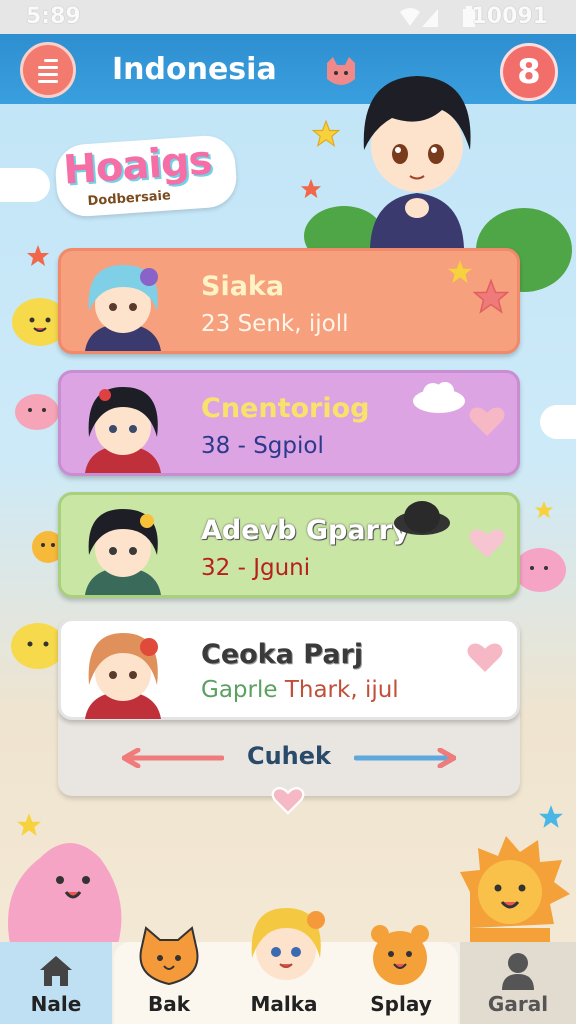 This screenshot has width=576, height=1024. Describe the element at coordinates (509, 16) in the screenshot. I see `status-right-text: 10091` at that location.